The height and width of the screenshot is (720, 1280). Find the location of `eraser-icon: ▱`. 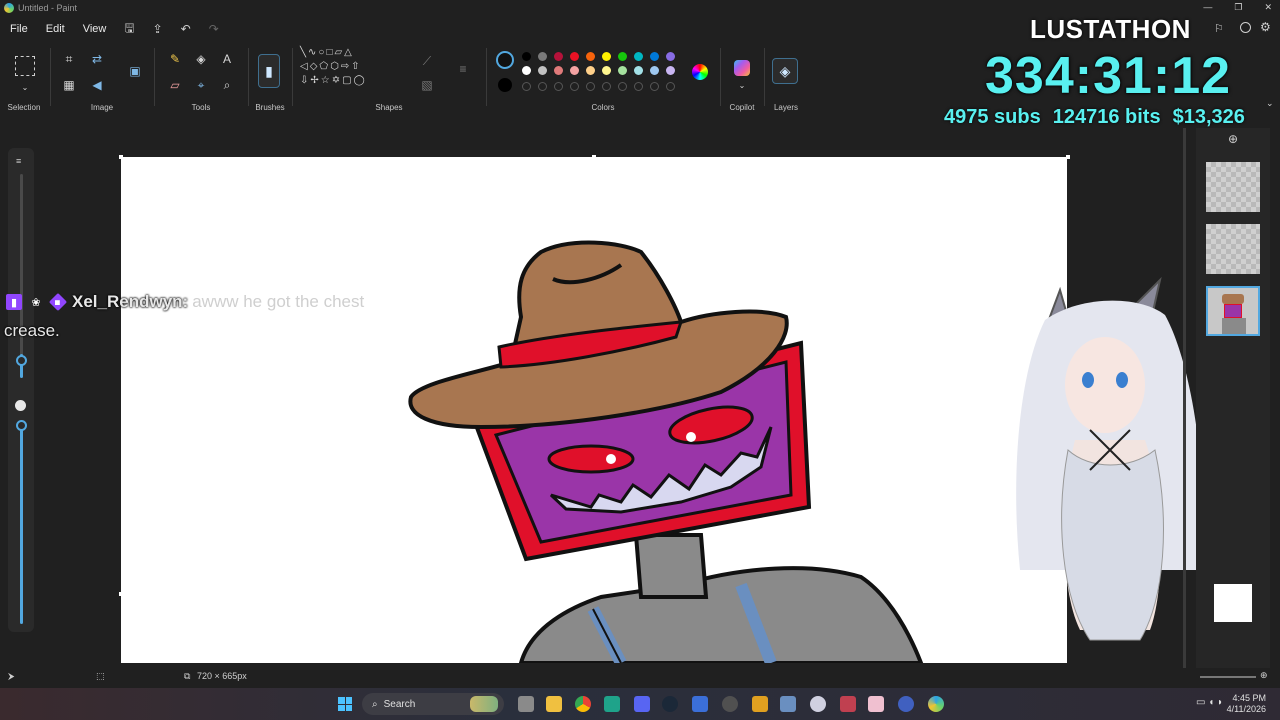

eraser-icon: ▱ is located at coordinates (175, 85).